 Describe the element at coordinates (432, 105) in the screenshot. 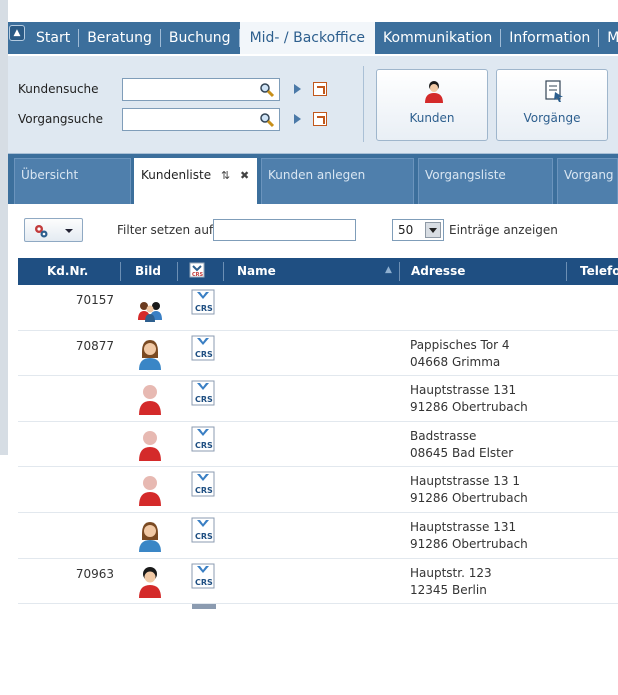

I see `customers-button: Kunden` at that location.